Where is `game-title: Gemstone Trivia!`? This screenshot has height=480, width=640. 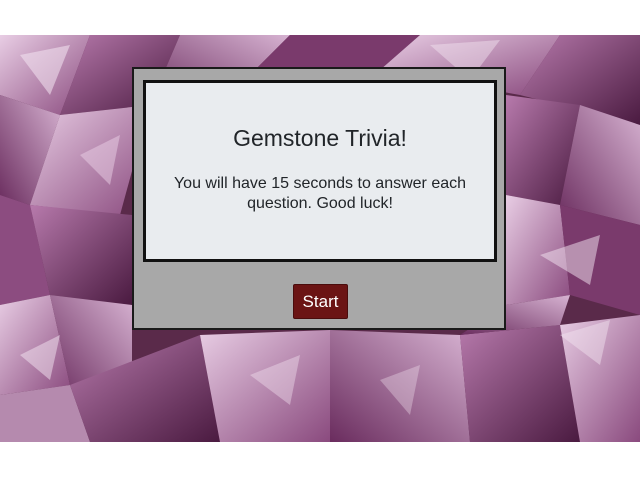 game-title: Gemstone Trivia! is located at coordinates (320, 138).